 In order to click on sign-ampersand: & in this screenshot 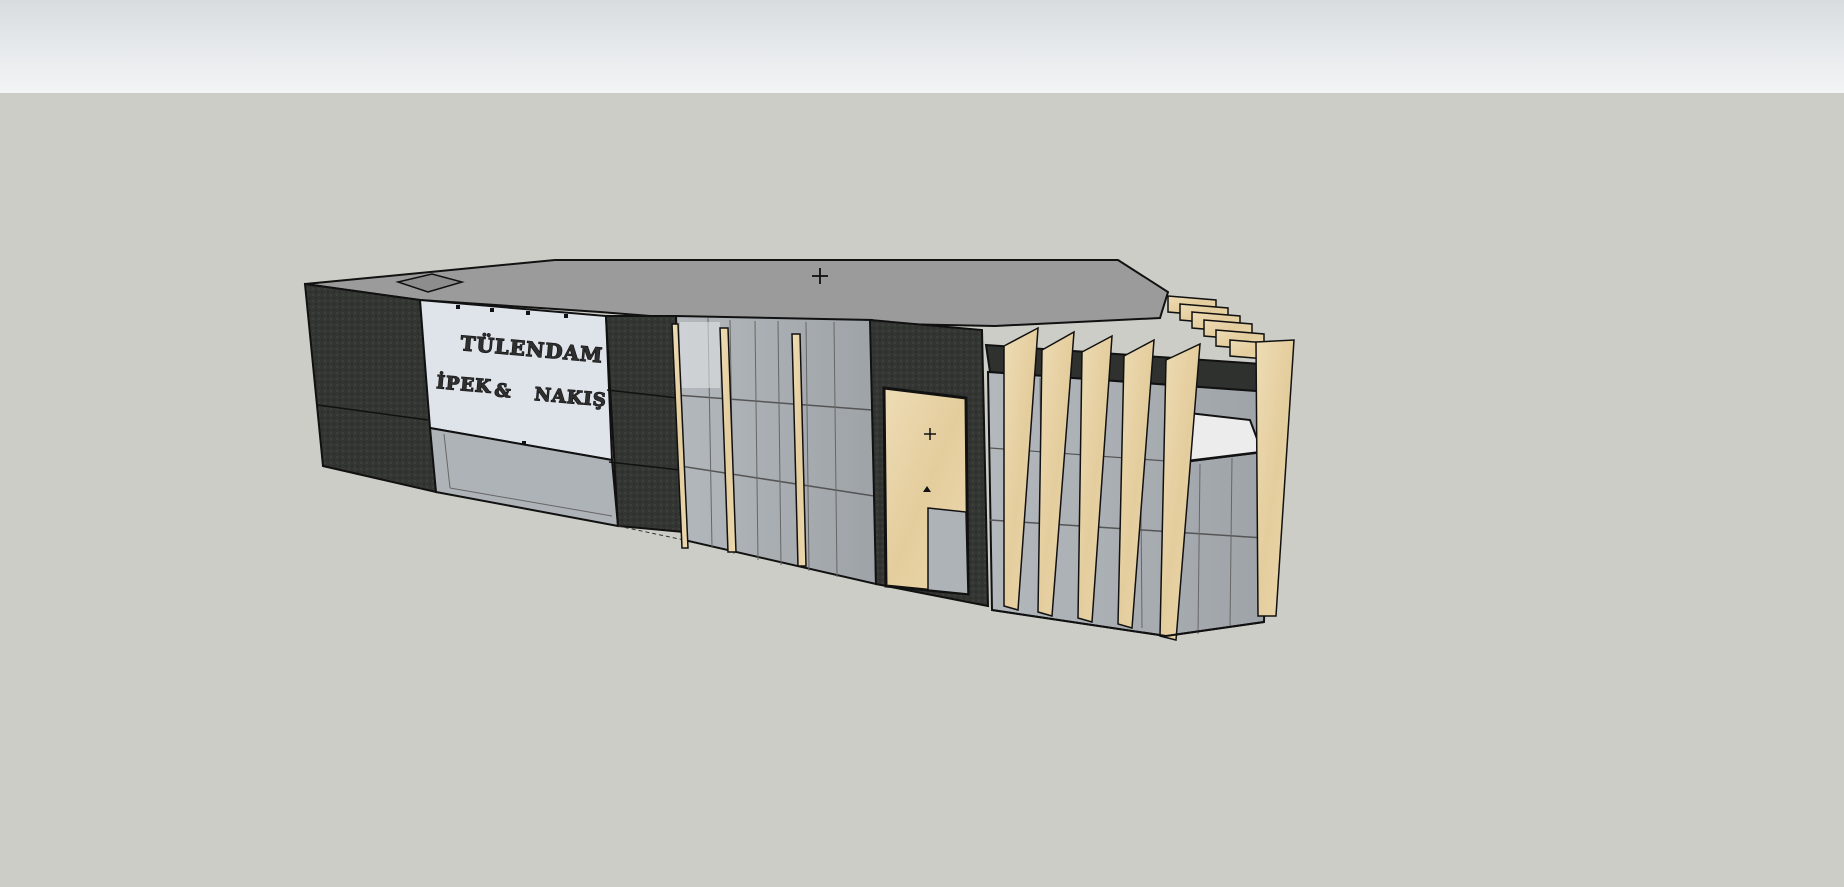, I will do `click(503, 391)`.